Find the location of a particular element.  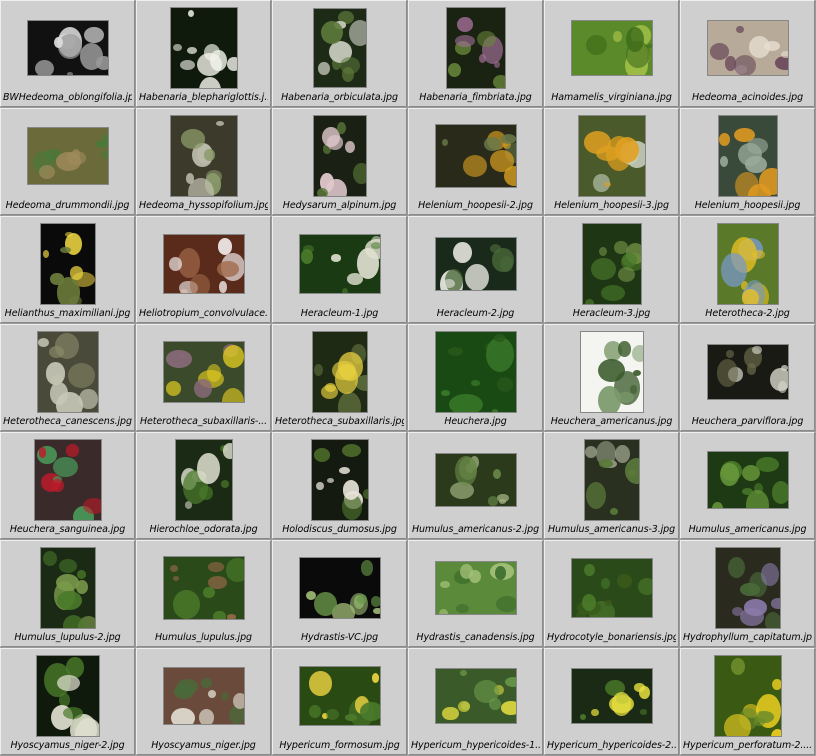

thumbnail-cell: Heuchera.jpg is located at coordinates (475, 377).